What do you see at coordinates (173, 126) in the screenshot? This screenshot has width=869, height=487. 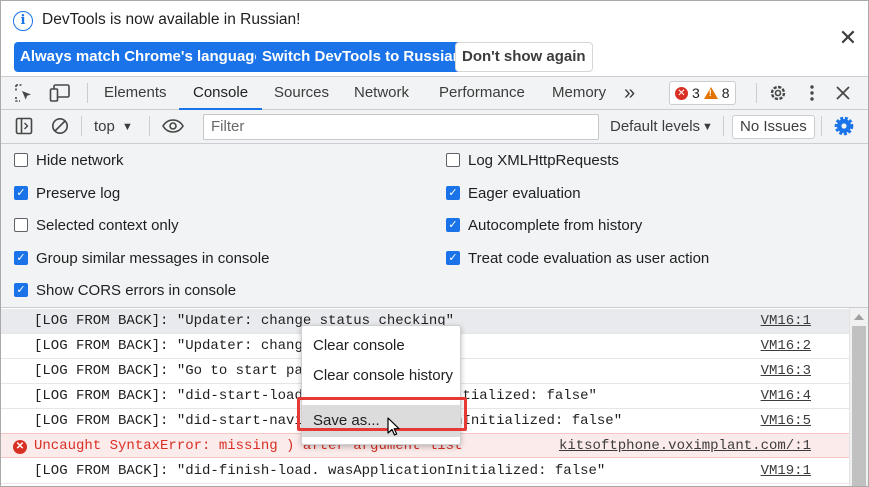 I see `eye-icon` at bounding box center [173, 126].